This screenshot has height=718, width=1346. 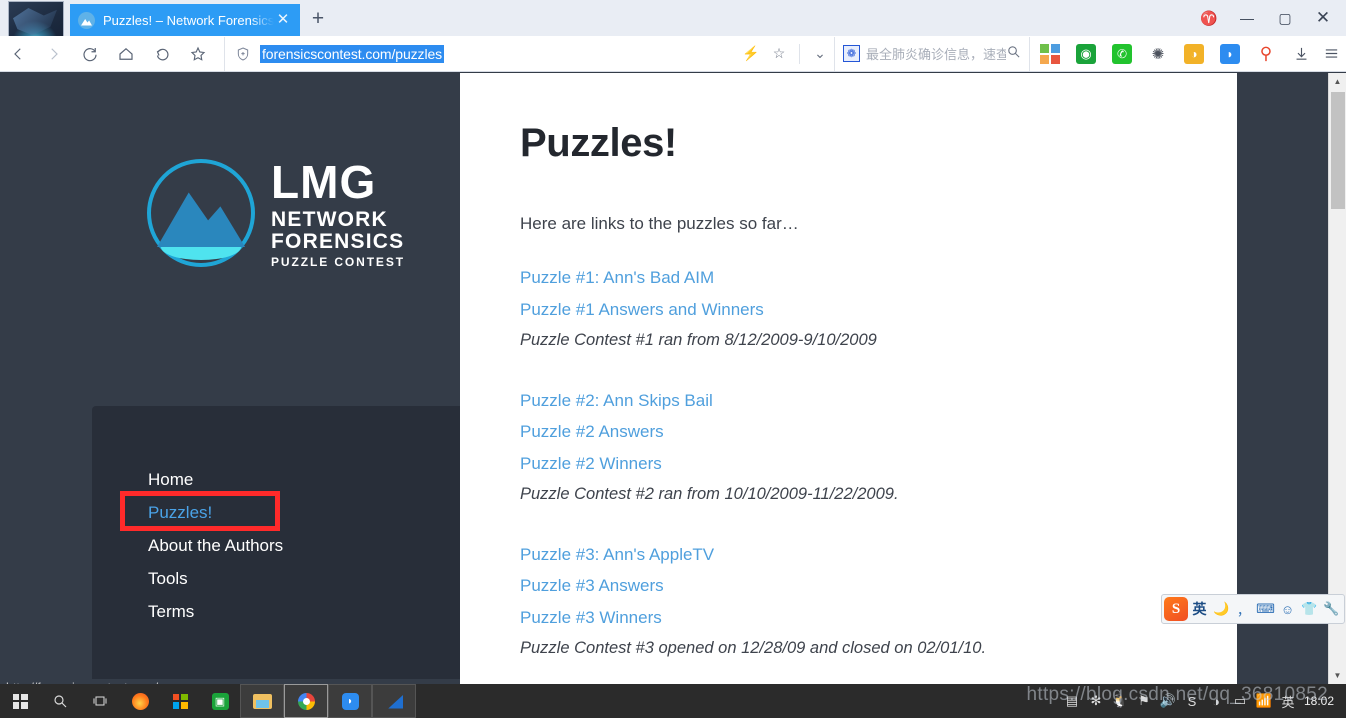 What do you see at coordinates (215, 578) in the screenshot?
I see `sidebar-item-tools: Tools` at bounding box center [215, 578].